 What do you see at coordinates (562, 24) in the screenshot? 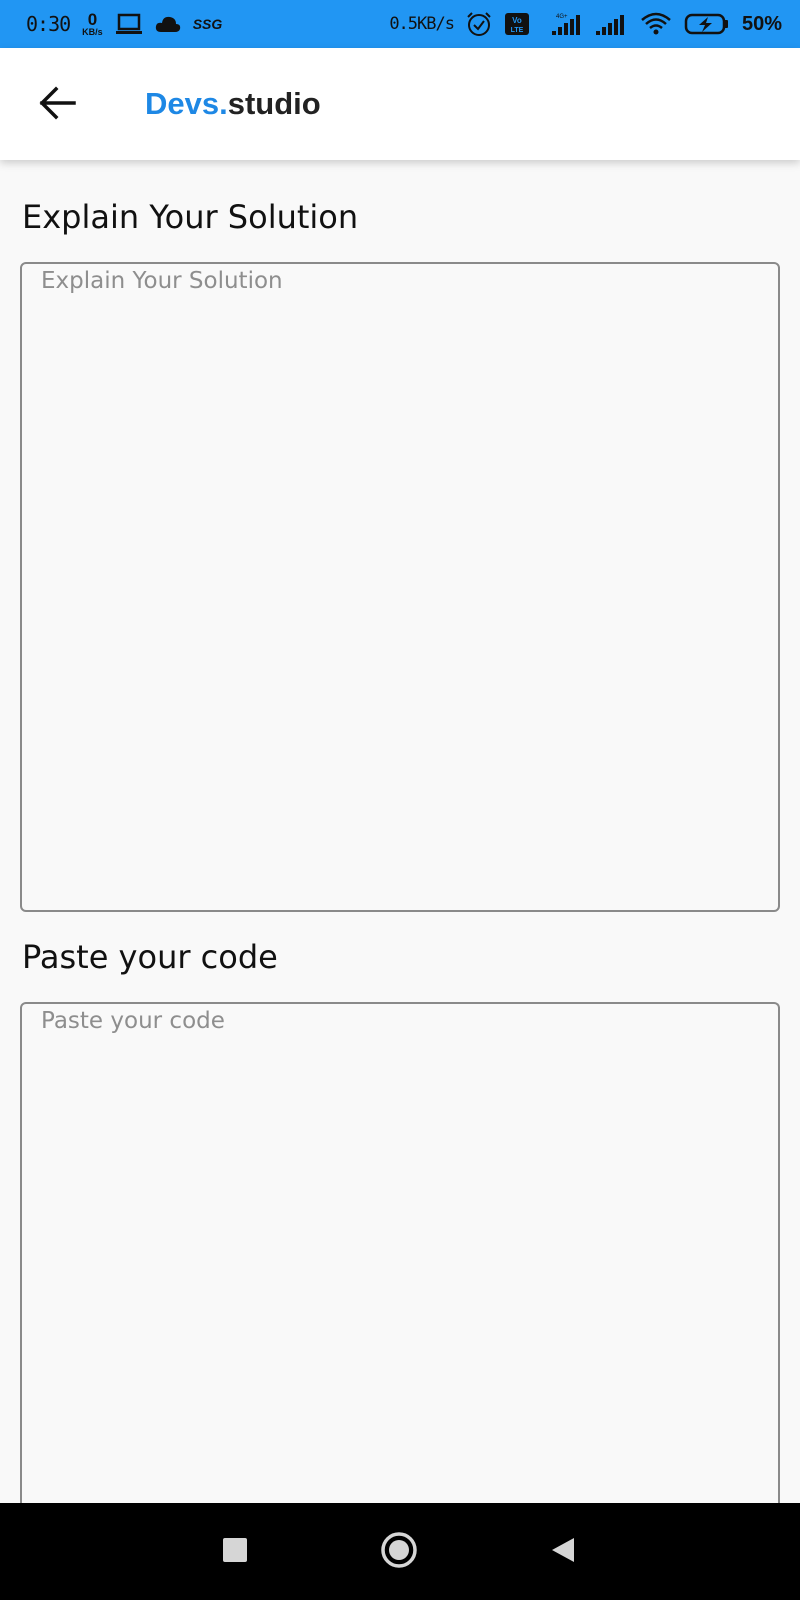
I see `signal-4g-icon: 4G+` at bounding box center [562, 24].